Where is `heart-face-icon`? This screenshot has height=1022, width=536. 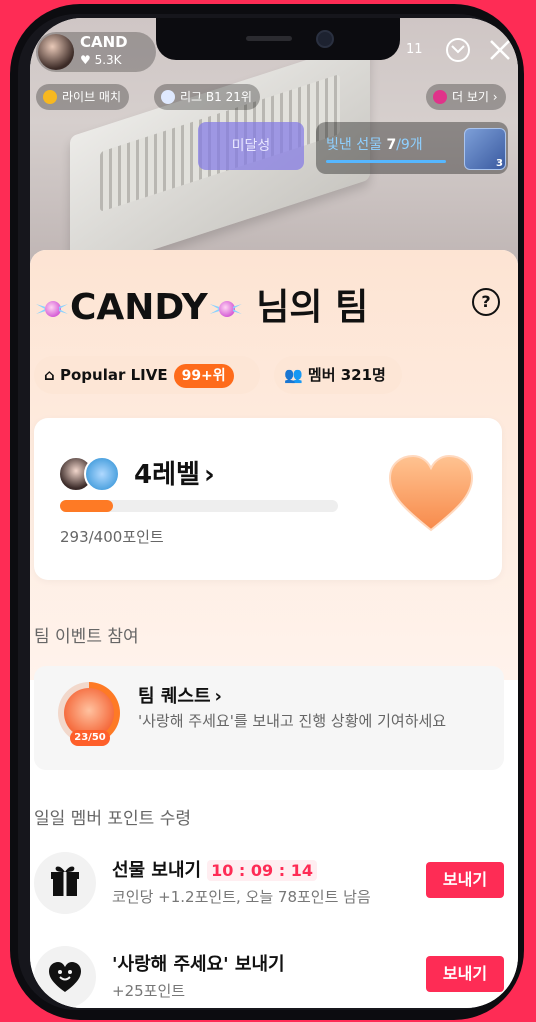
heart-face-icon is located at coordinates (65, 977).